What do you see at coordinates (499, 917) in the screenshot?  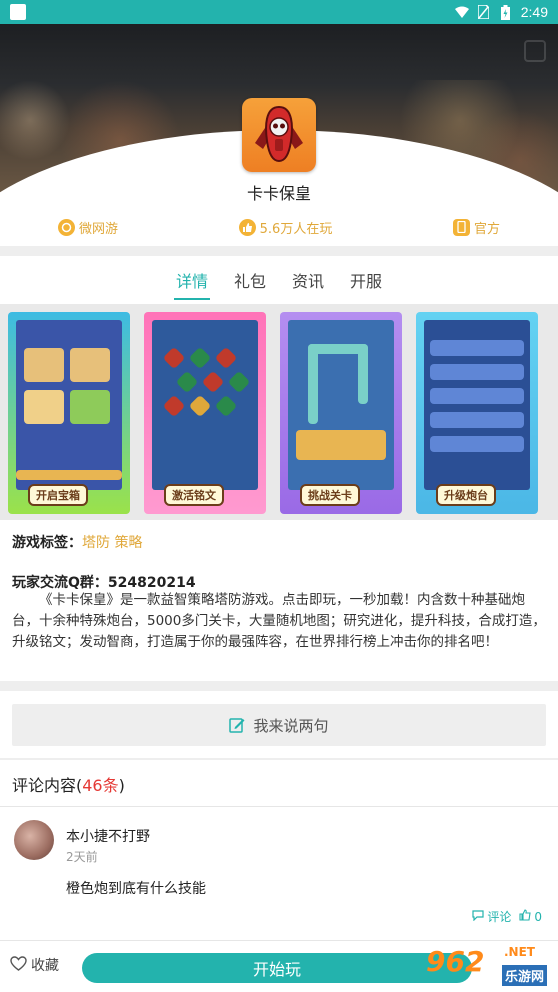 I see `reply-label: 评论` at bounding box center [499, 917].